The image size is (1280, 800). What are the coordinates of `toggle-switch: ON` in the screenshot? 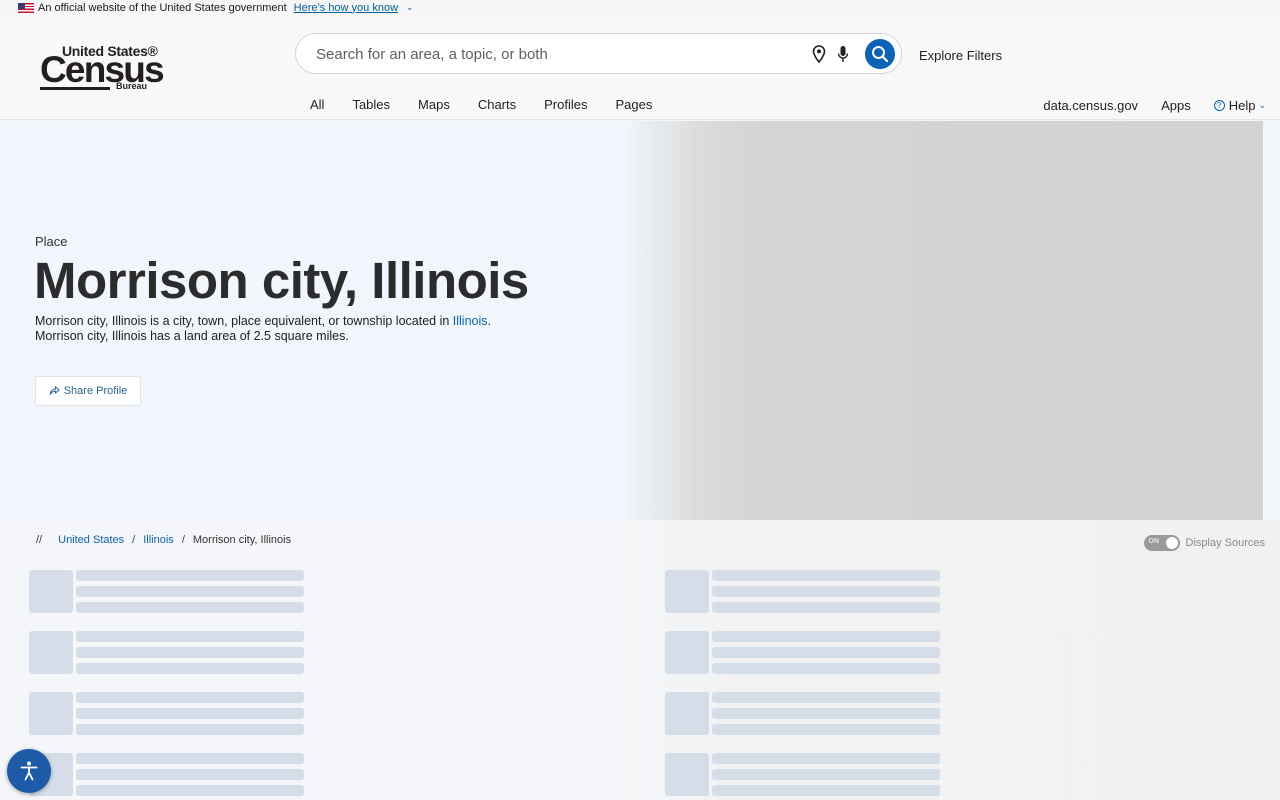 It's located at (1161, 543).